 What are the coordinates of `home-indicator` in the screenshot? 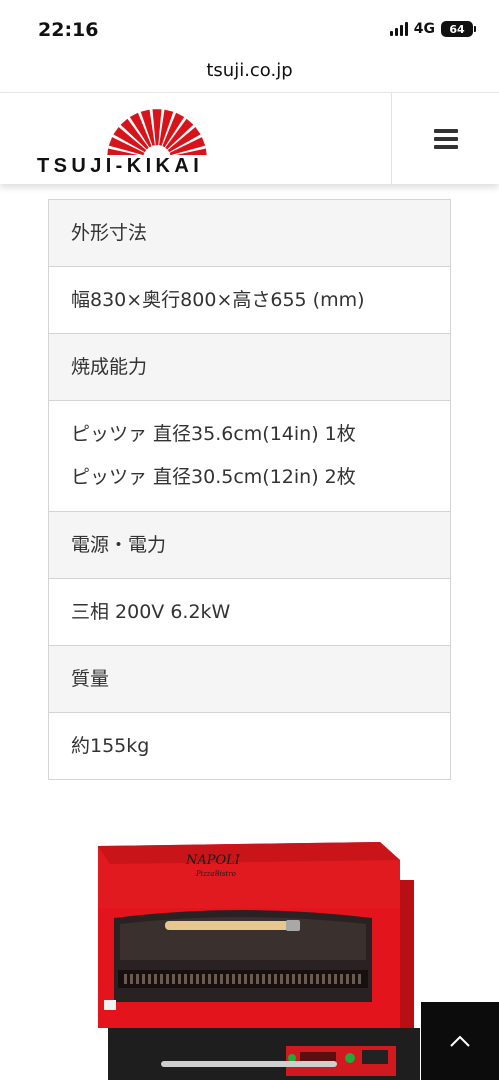 It's located at (249, 1064).